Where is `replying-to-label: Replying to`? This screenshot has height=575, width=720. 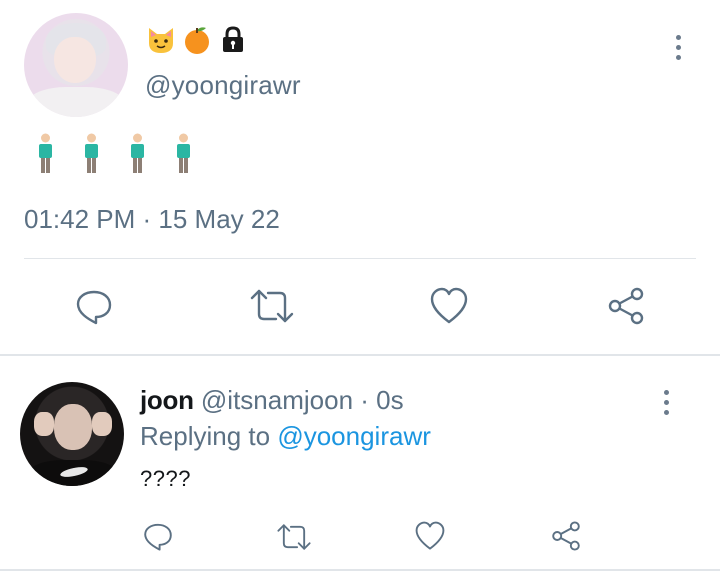 replying-to-label: Replying to is located at coordinates (205, 436).